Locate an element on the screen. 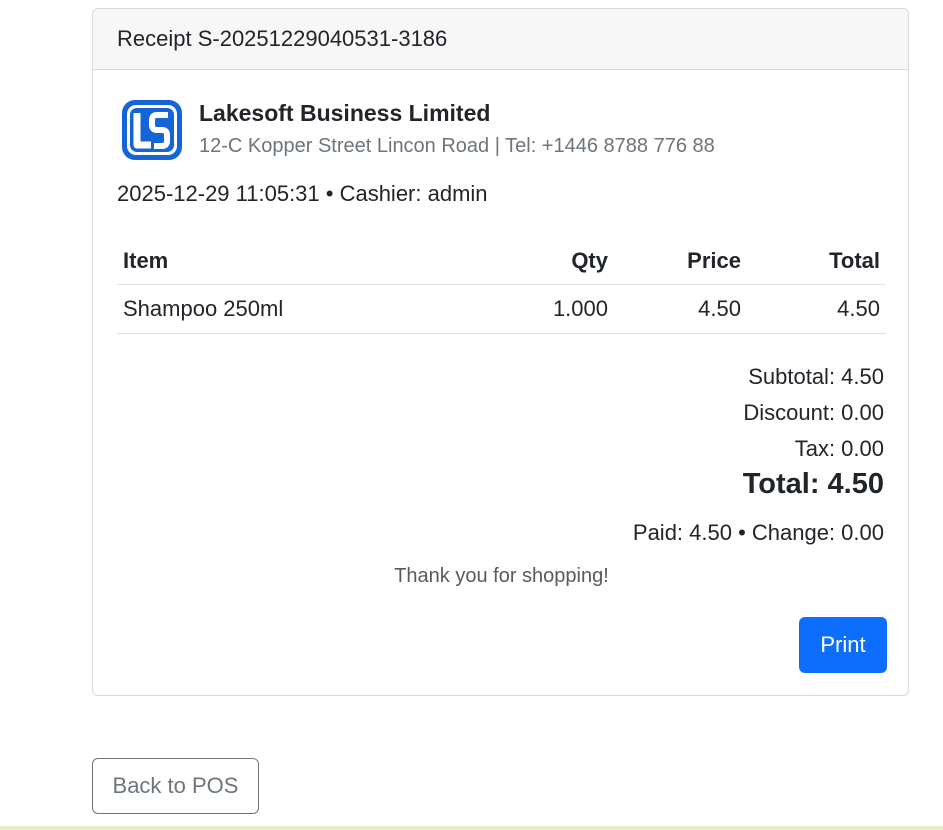  receipt-title: Receipt S-20251229040531-3186 is located at coordinates (282, 38).